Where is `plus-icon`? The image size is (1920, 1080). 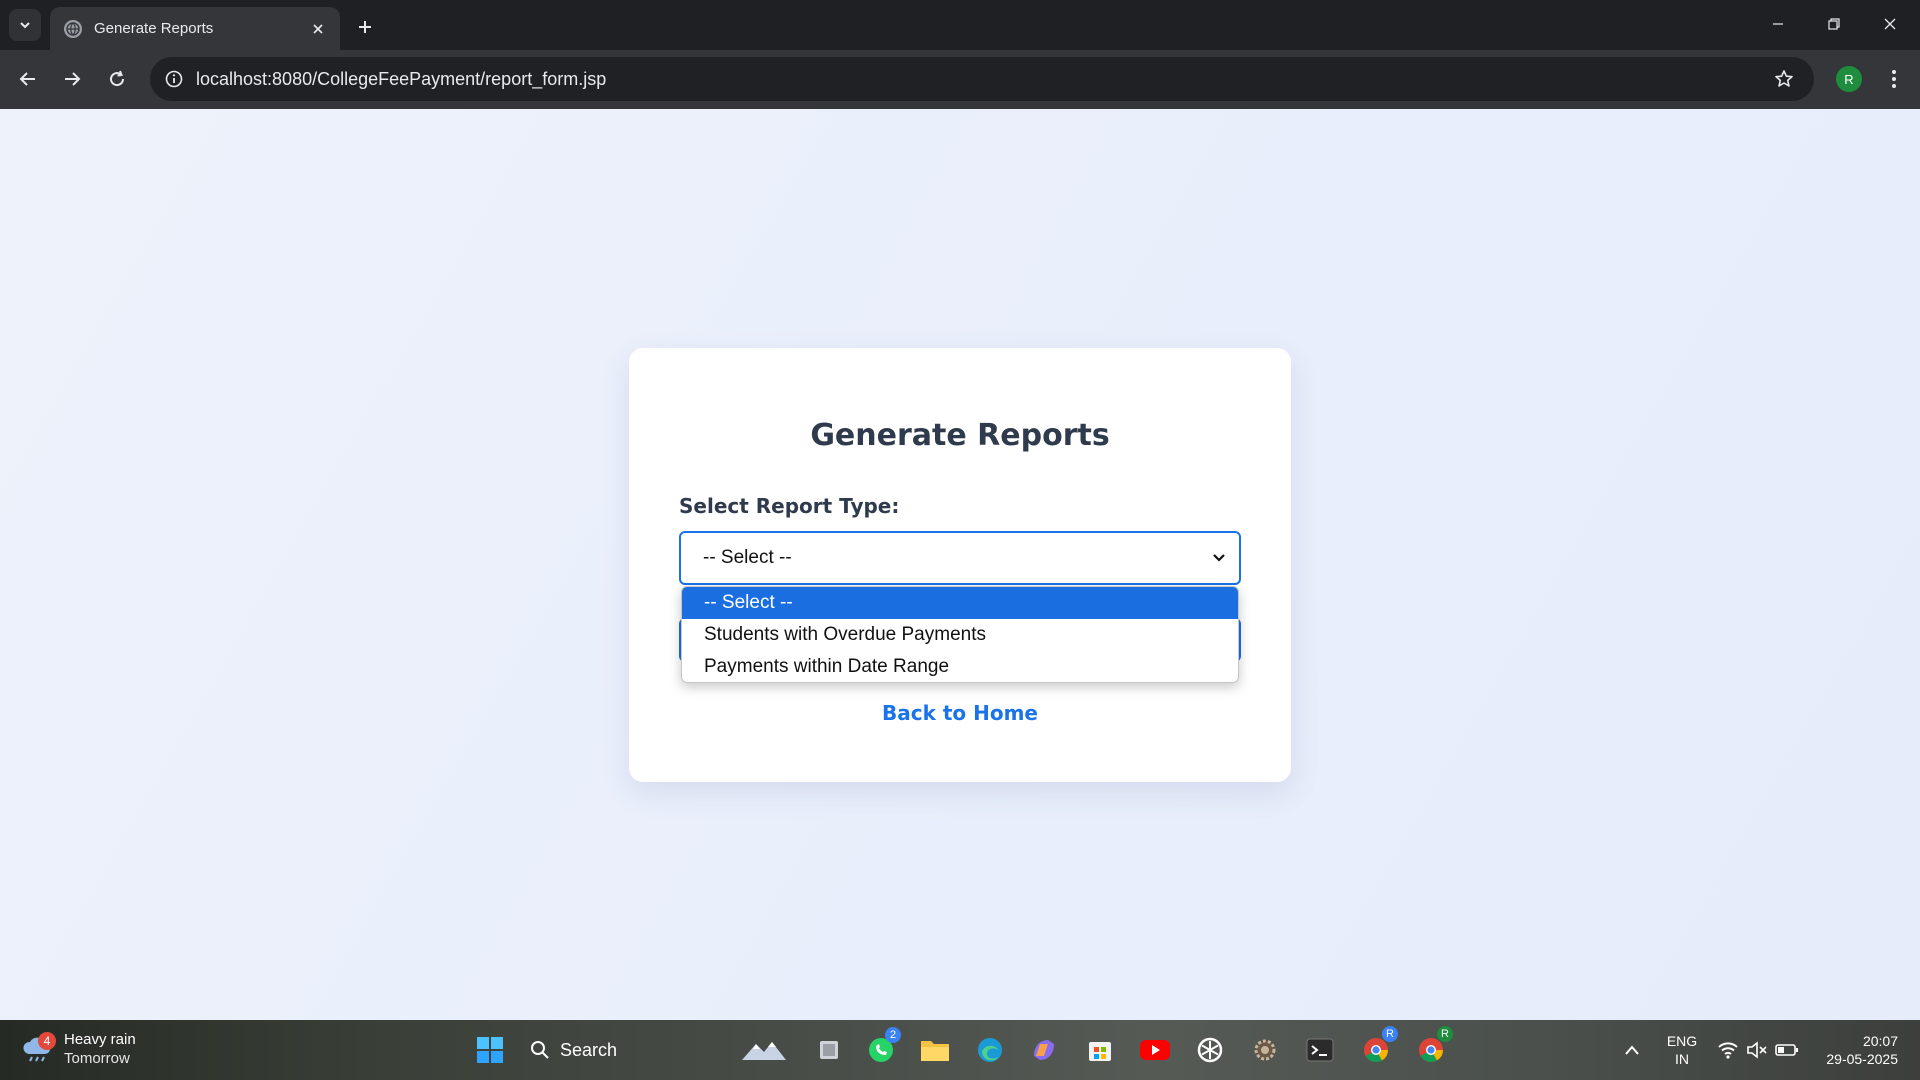 plus-icon is located at coordinates (365, 27).